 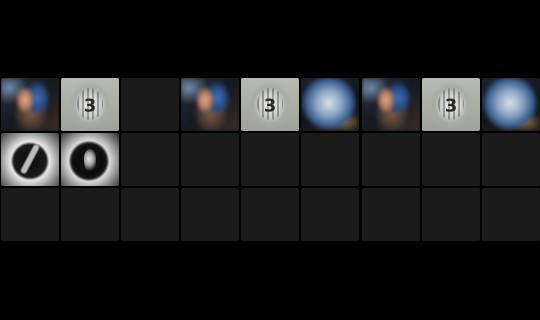 I want to click on bw-face-circle-thumbnail-icon, so click(x=90, y=159).